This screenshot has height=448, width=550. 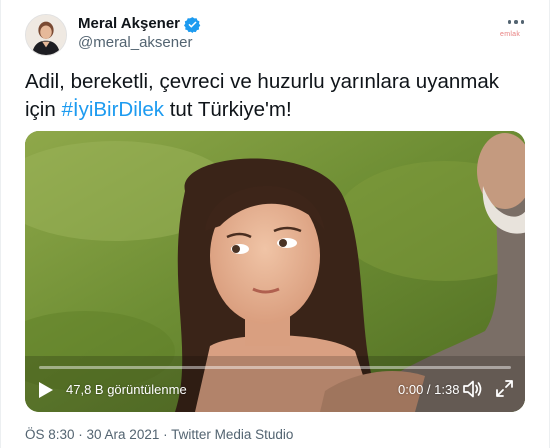 What do you see at coordinates (112, 109) in the screenshot?
I see `hashtag-link: #İyiBirDilek` at bounding box center [112, 109].